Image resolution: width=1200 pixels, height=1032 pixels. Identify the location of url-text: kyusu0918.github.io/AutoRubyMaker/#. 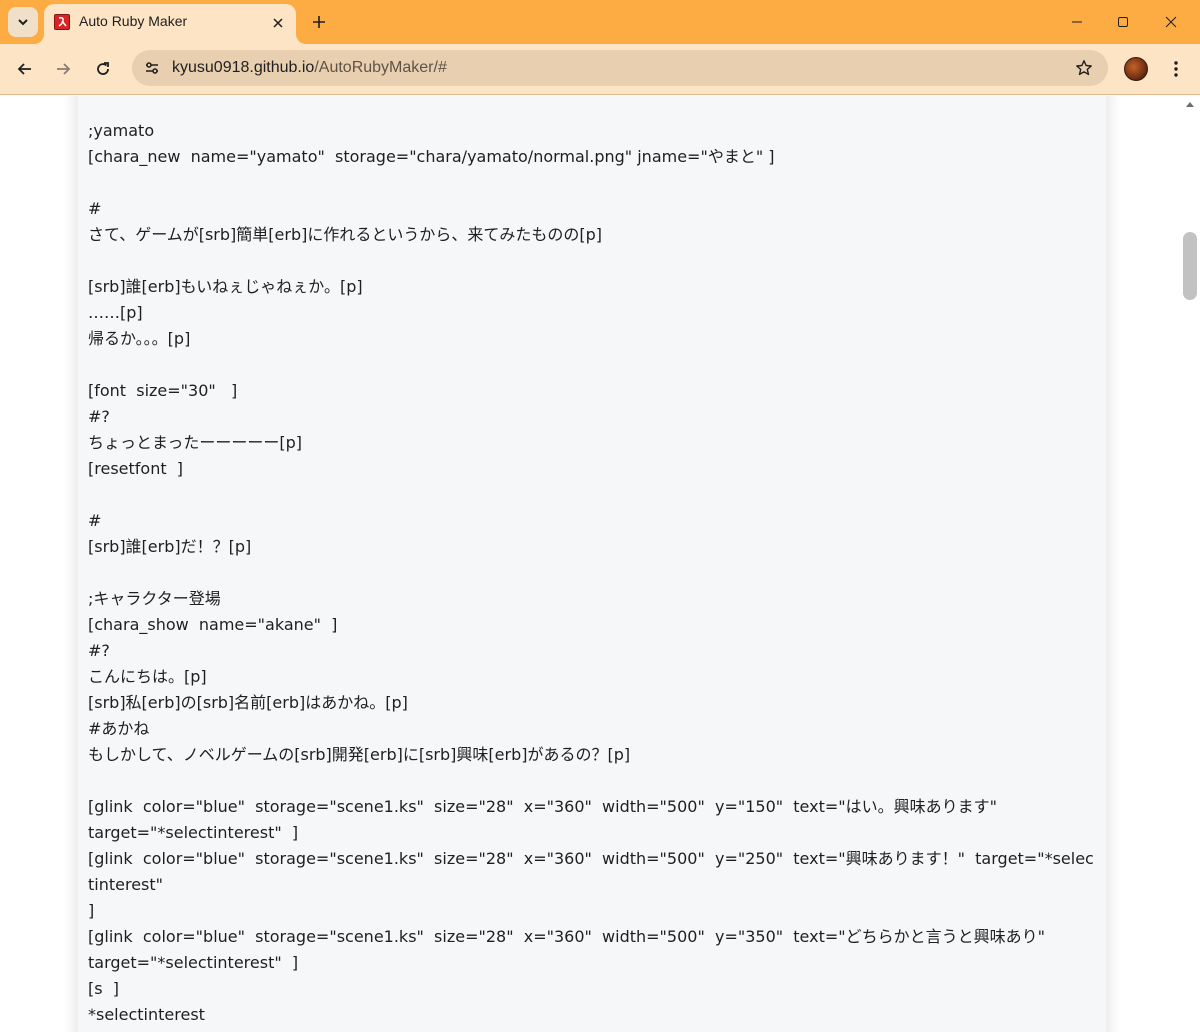
(309, 68).